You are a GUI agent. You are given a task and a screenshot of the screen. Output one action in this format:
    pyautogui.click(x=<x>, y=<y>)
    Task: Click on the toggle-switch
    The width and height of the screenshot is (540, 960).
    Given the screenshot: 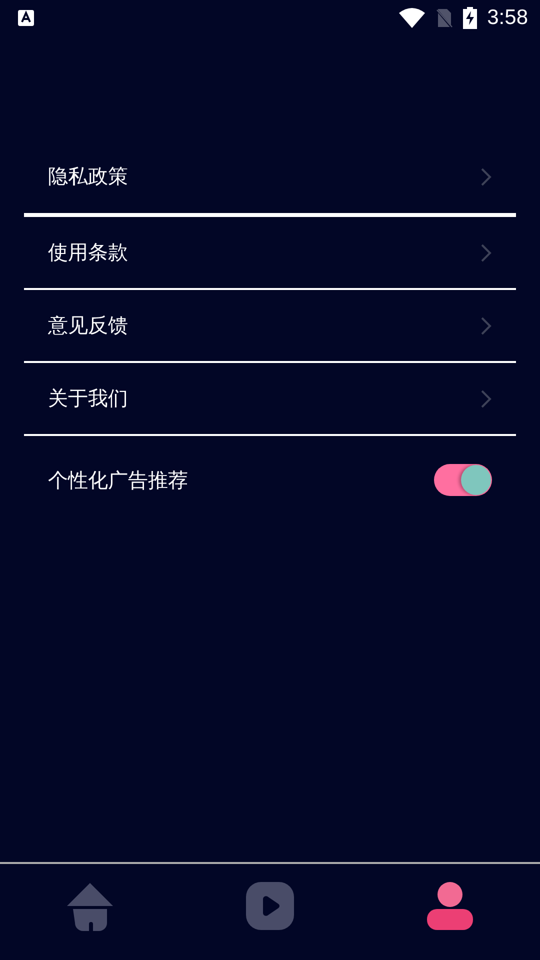 What is the action you would take?
    pyautogui.click(x=463, y=480)
    